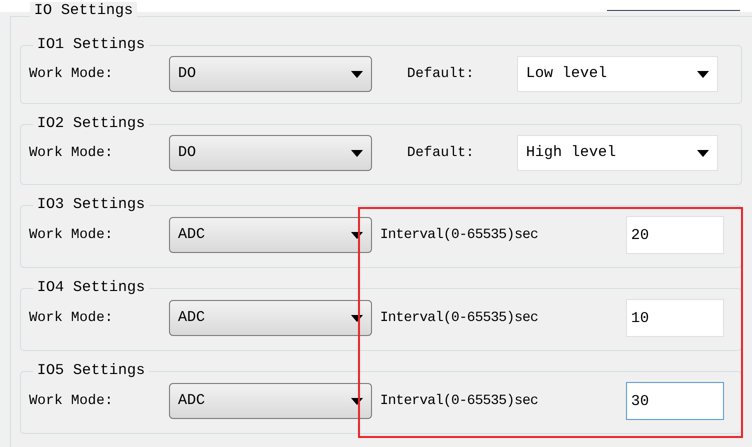 This screenshot has height=447, width=752. I want to click on interval-field: 10, so click(675, 318).